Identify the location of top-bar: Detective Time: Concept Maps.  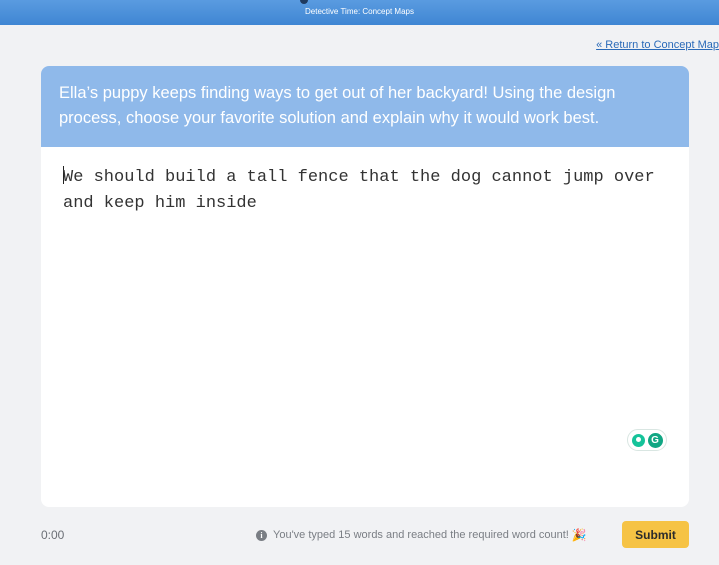
(359, 12).